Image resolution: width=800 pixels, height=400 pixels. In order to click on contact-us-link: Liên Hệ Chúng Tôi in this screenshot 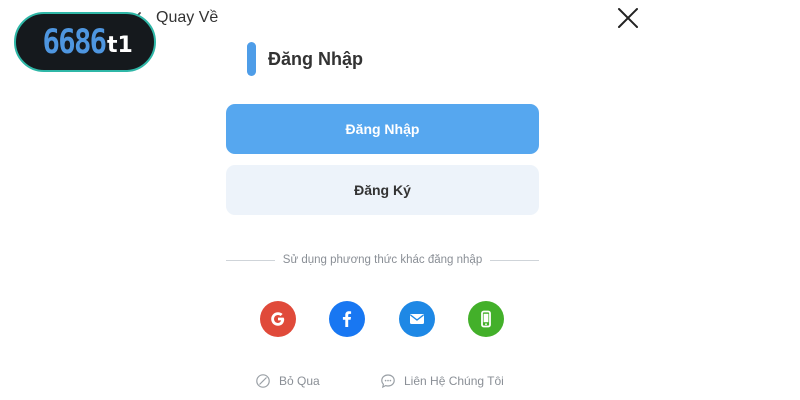, I will do `click(442, 381)`.